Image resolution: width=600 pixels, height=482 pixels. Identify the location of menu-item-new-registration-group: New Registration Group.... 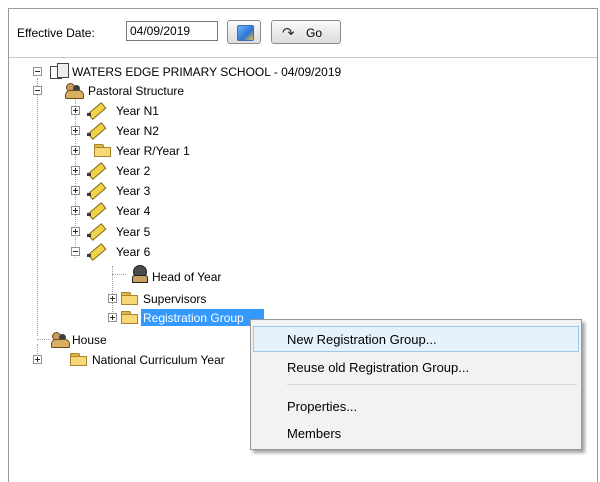
(416, 339).